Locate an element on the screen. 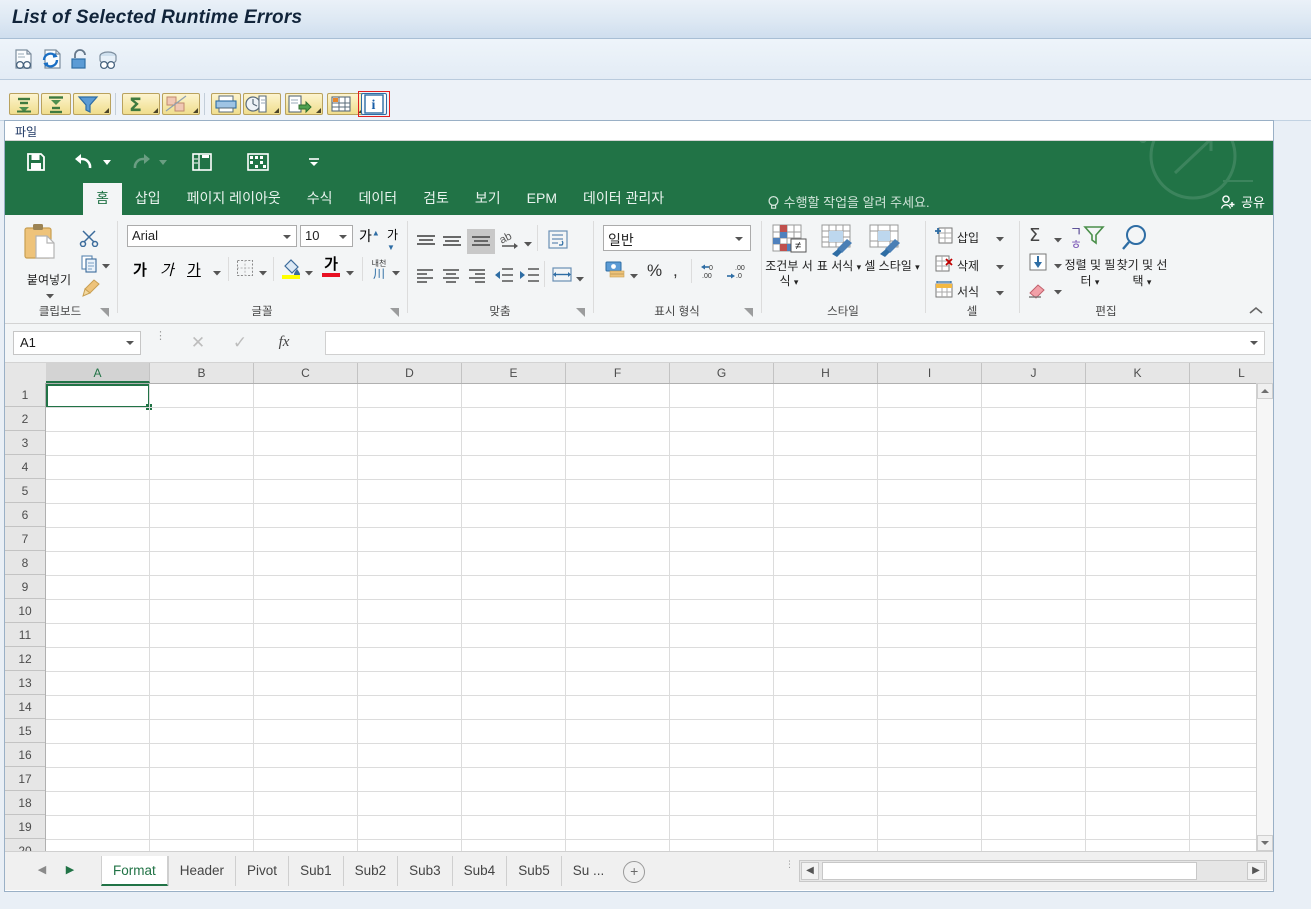  next-sheet-button: ▶ is located at coordinates (70, 871).